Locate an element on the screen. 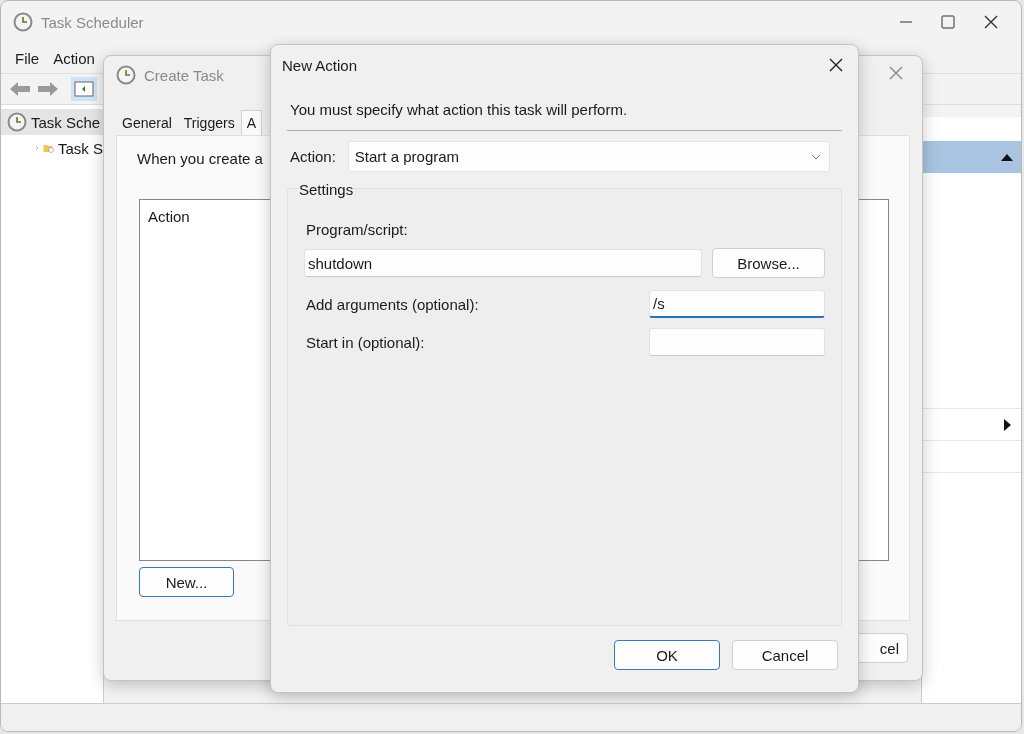 This screenshot has height=734, width=1024. column-header: Action is located at coordinates (169, 216).